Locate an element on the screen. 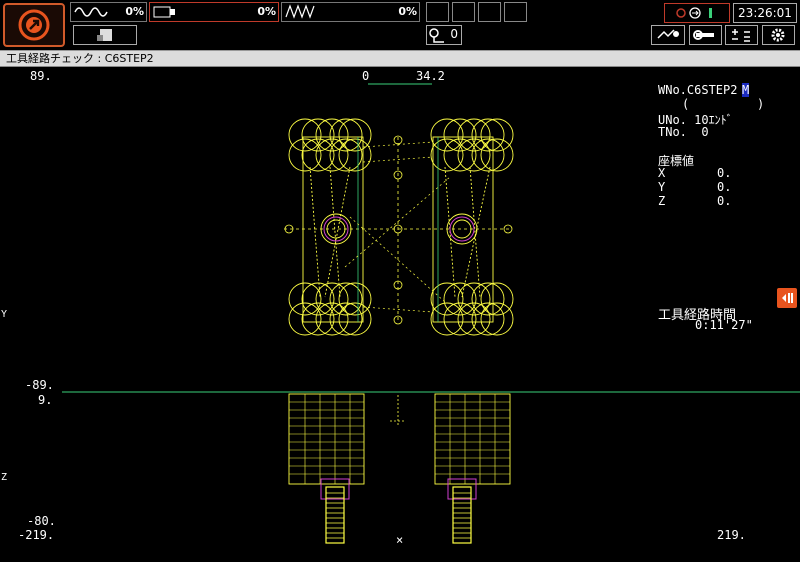  work-number-label: WNo.C6STEP2 is located at coordinates (698, 90).